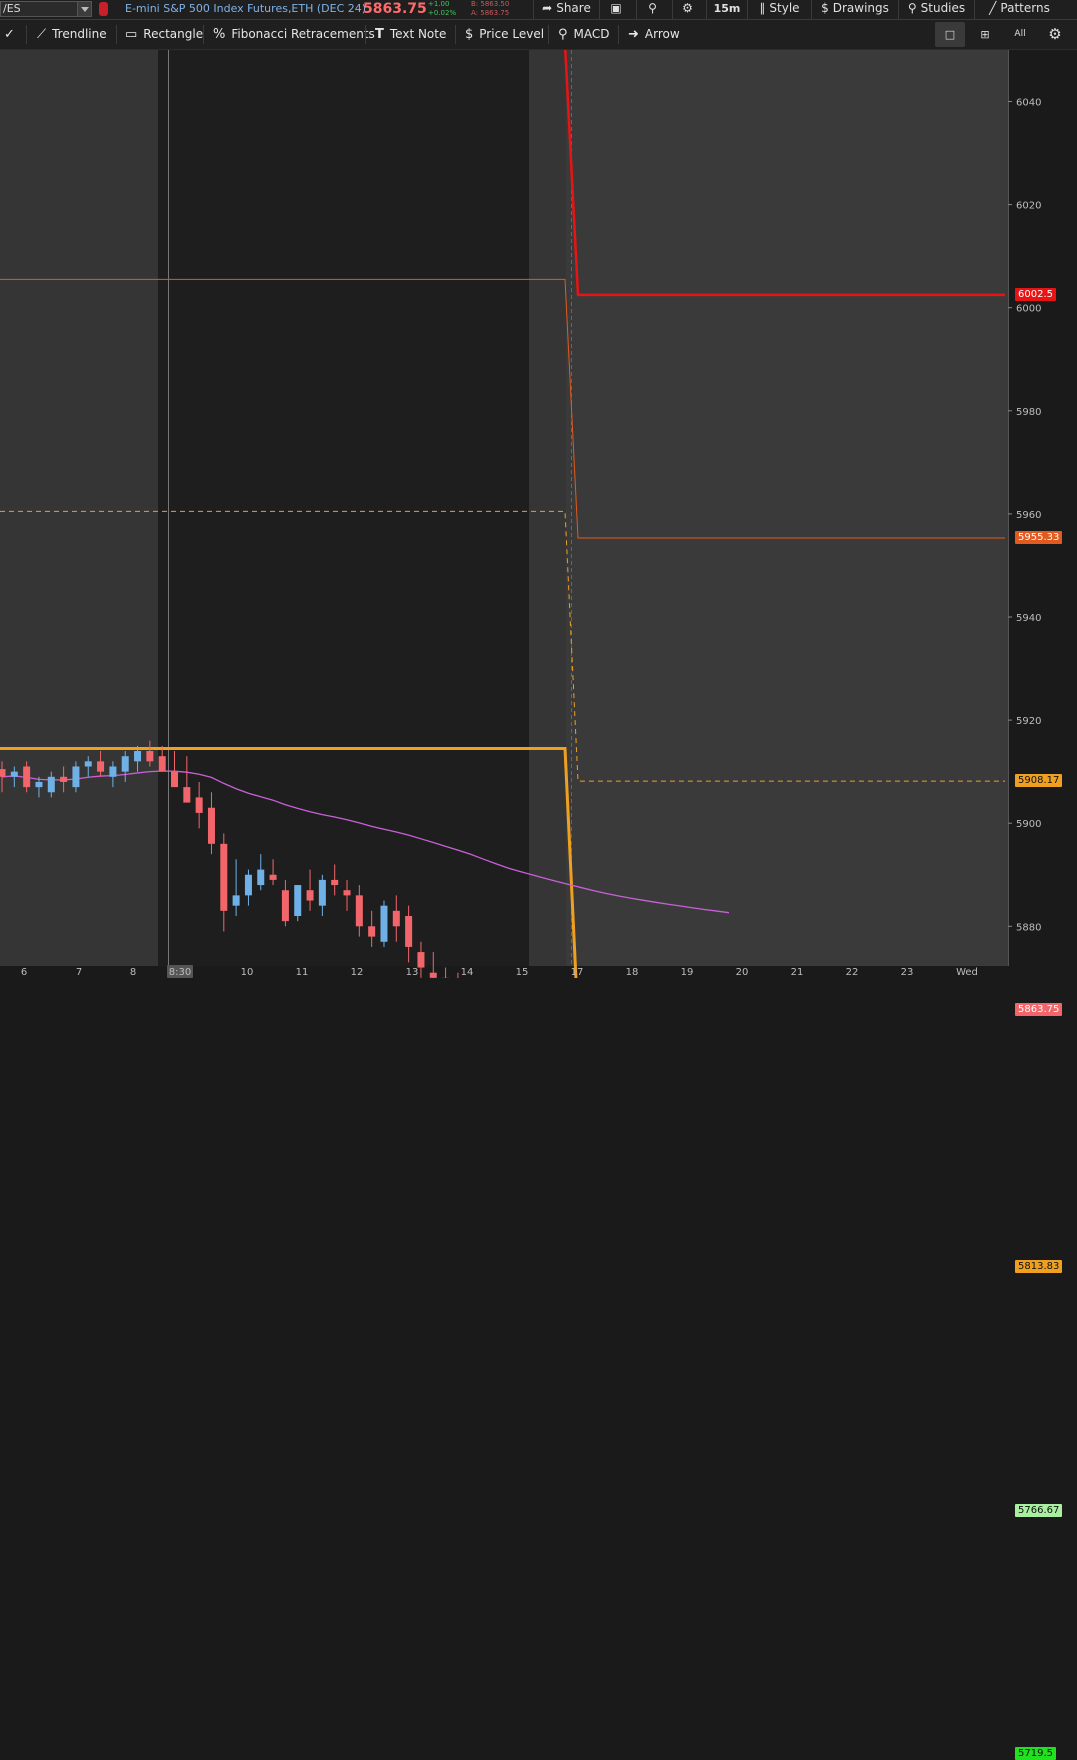 This screenshot has height=1760, width=1077. What do you see at coordinates (357, 972) in the screenshot?
I see `x-tick-label: 12` at bounding box center [357, 972].